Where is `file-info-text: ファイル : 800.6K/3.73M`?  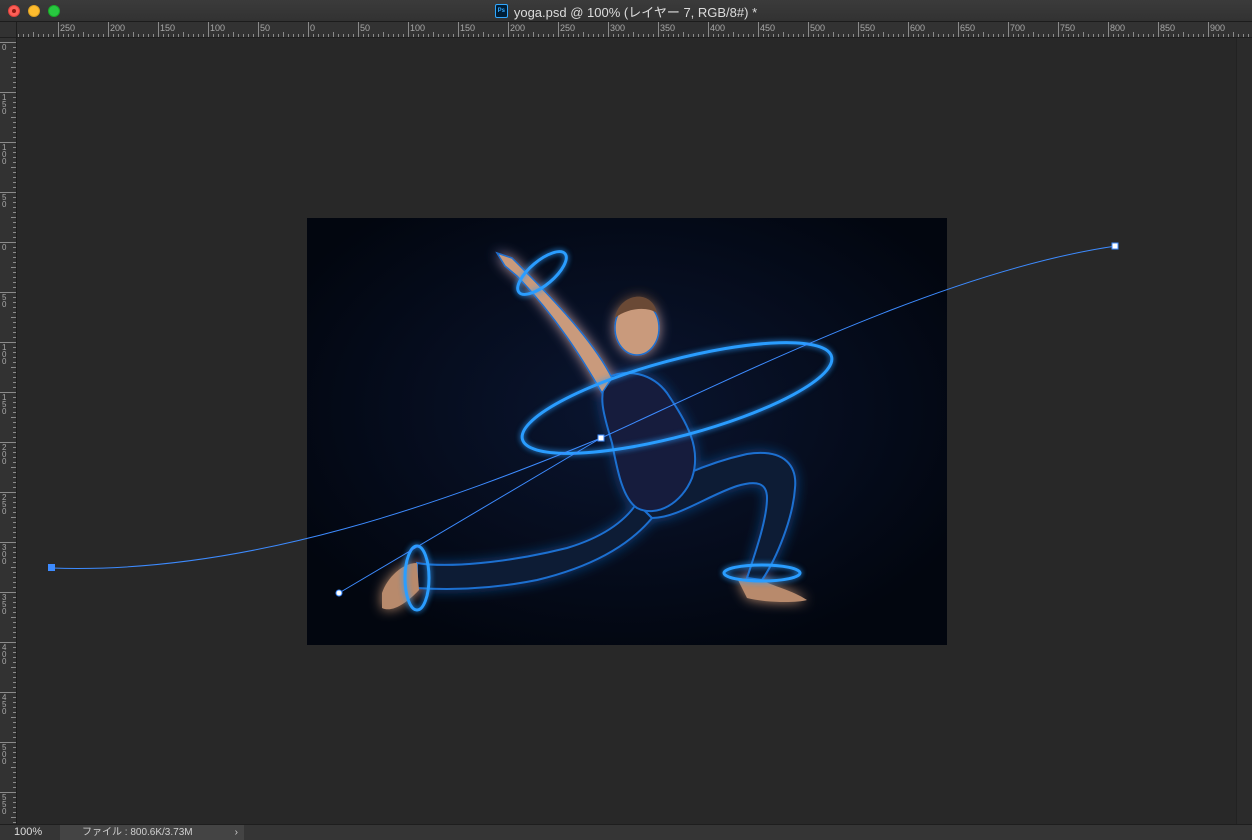 file-info-text: ファイル : 800.6K/3.73M is located at coordinates (137, 832).